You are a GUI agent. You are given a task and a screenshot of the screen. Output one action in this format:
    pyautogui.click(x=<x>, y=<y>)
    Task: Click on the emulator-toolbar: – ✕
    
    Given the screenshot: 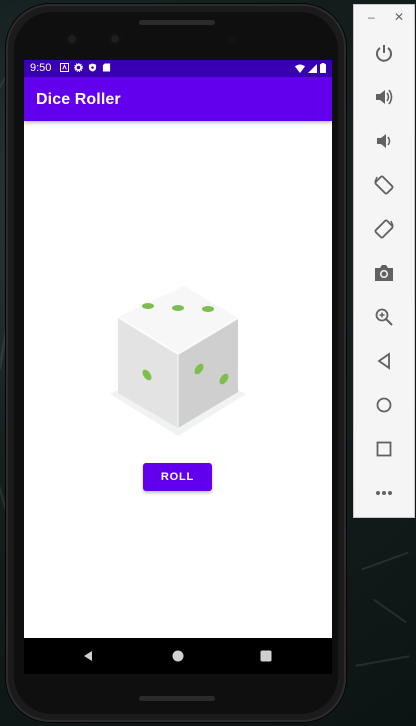 What is the action you would take?
    pyautogui.click(x=384, y=261)
    